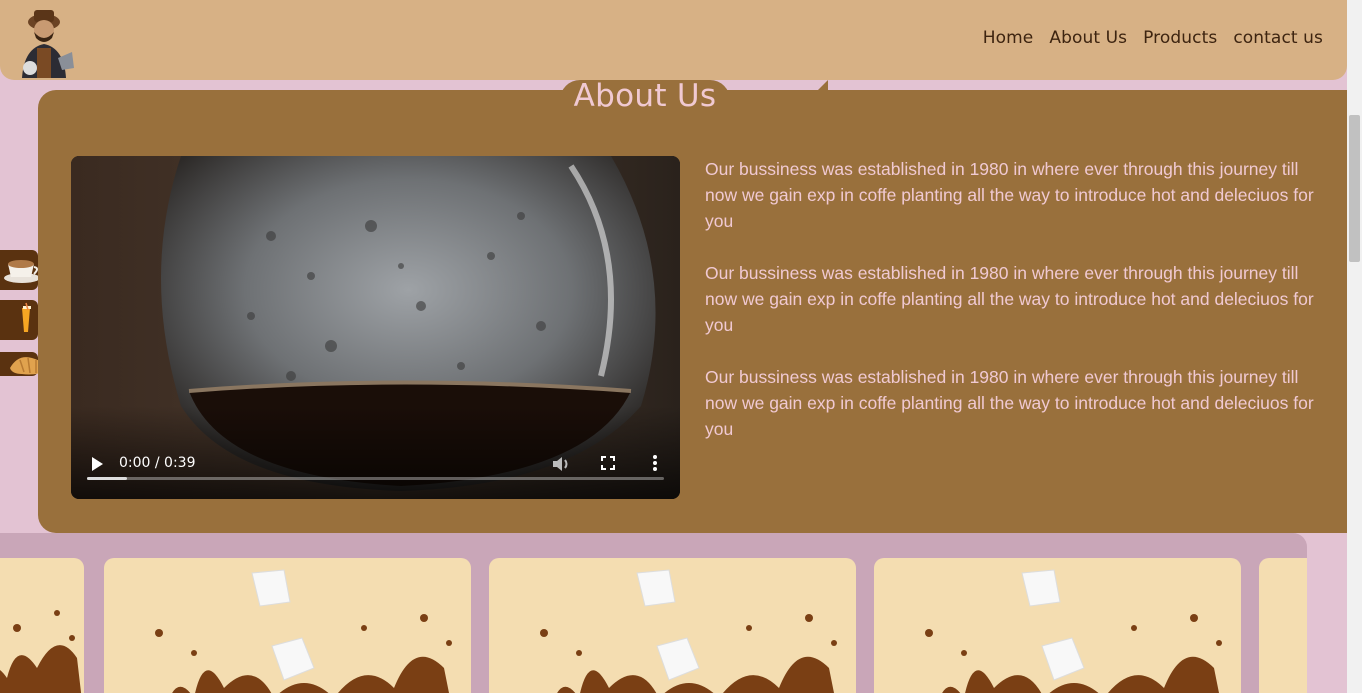 This screenshot has height=693, width=1362. I want to click on volume-icon, so click(561, 464).